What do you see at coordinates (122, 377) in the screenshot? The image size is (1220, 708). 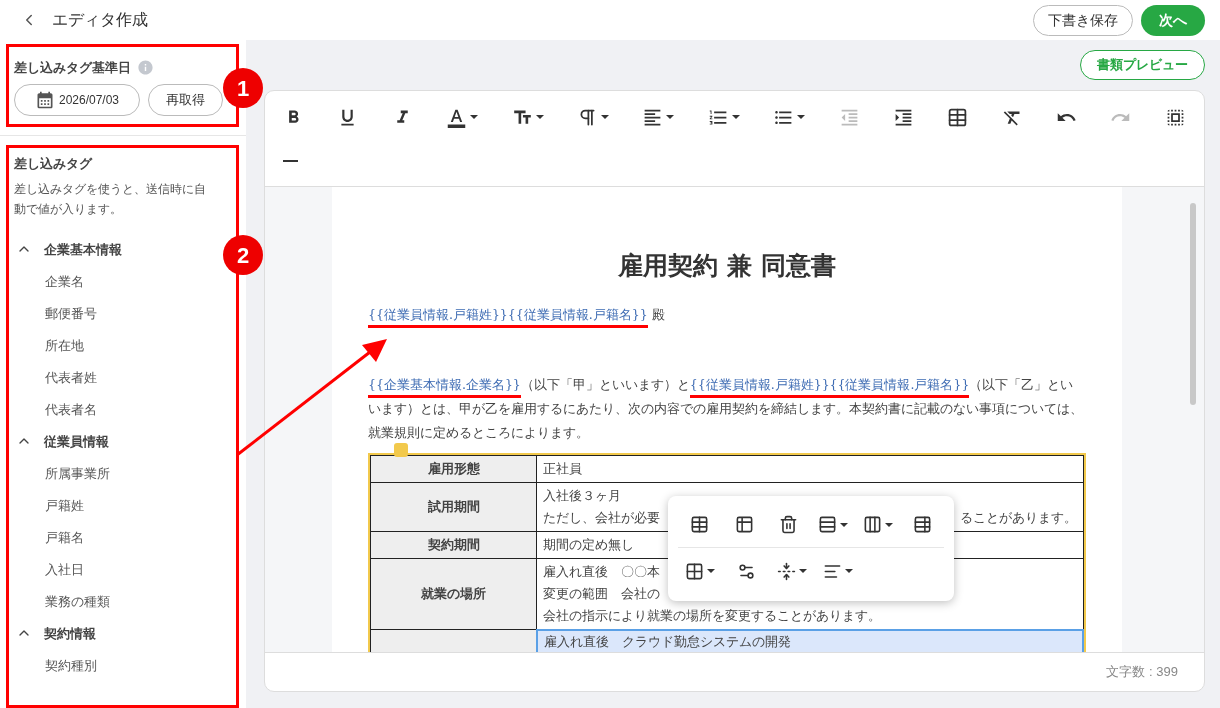 I see `tag-item: 代表者姓` at bounding box center [122, 377].